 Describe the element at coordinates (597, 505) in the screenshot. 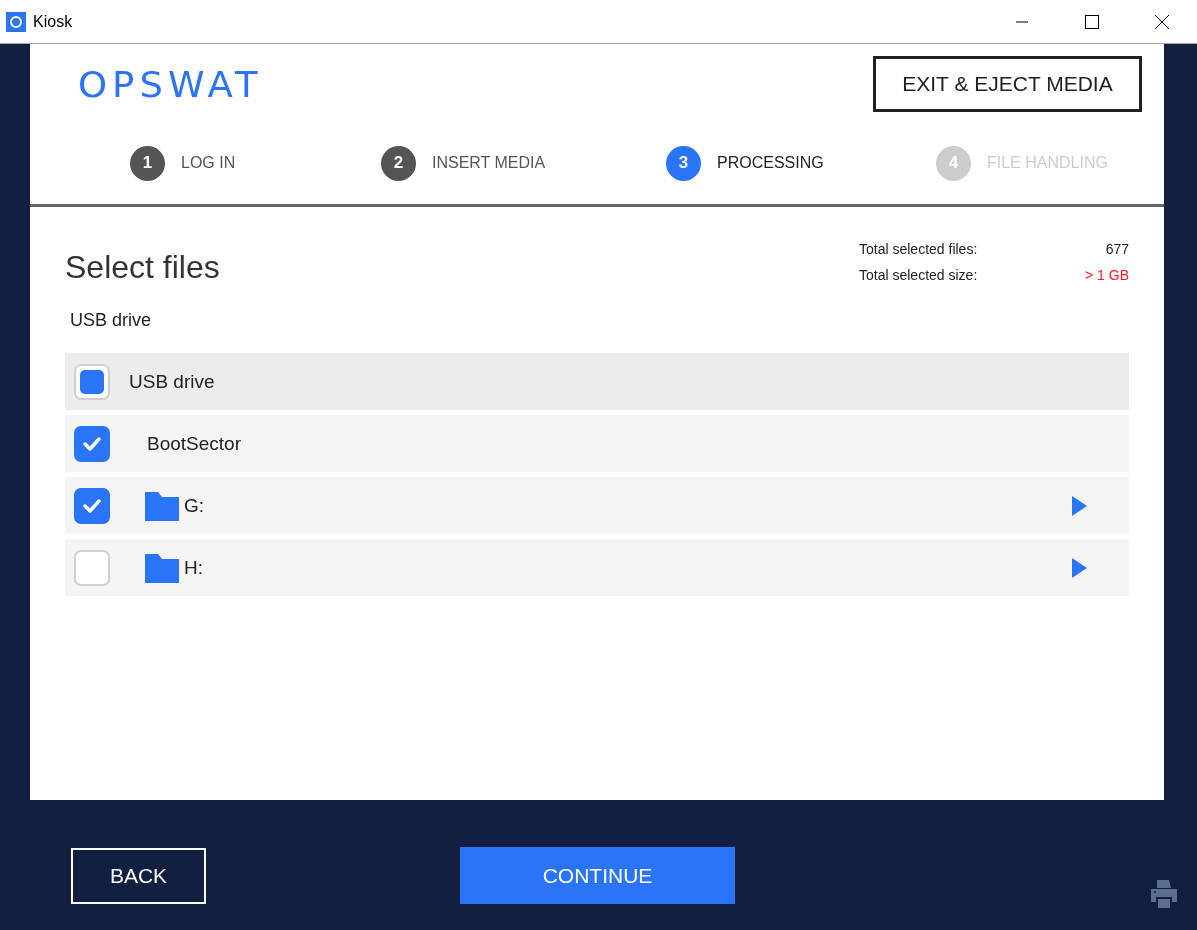

I see `tree-row: G:` at that location.